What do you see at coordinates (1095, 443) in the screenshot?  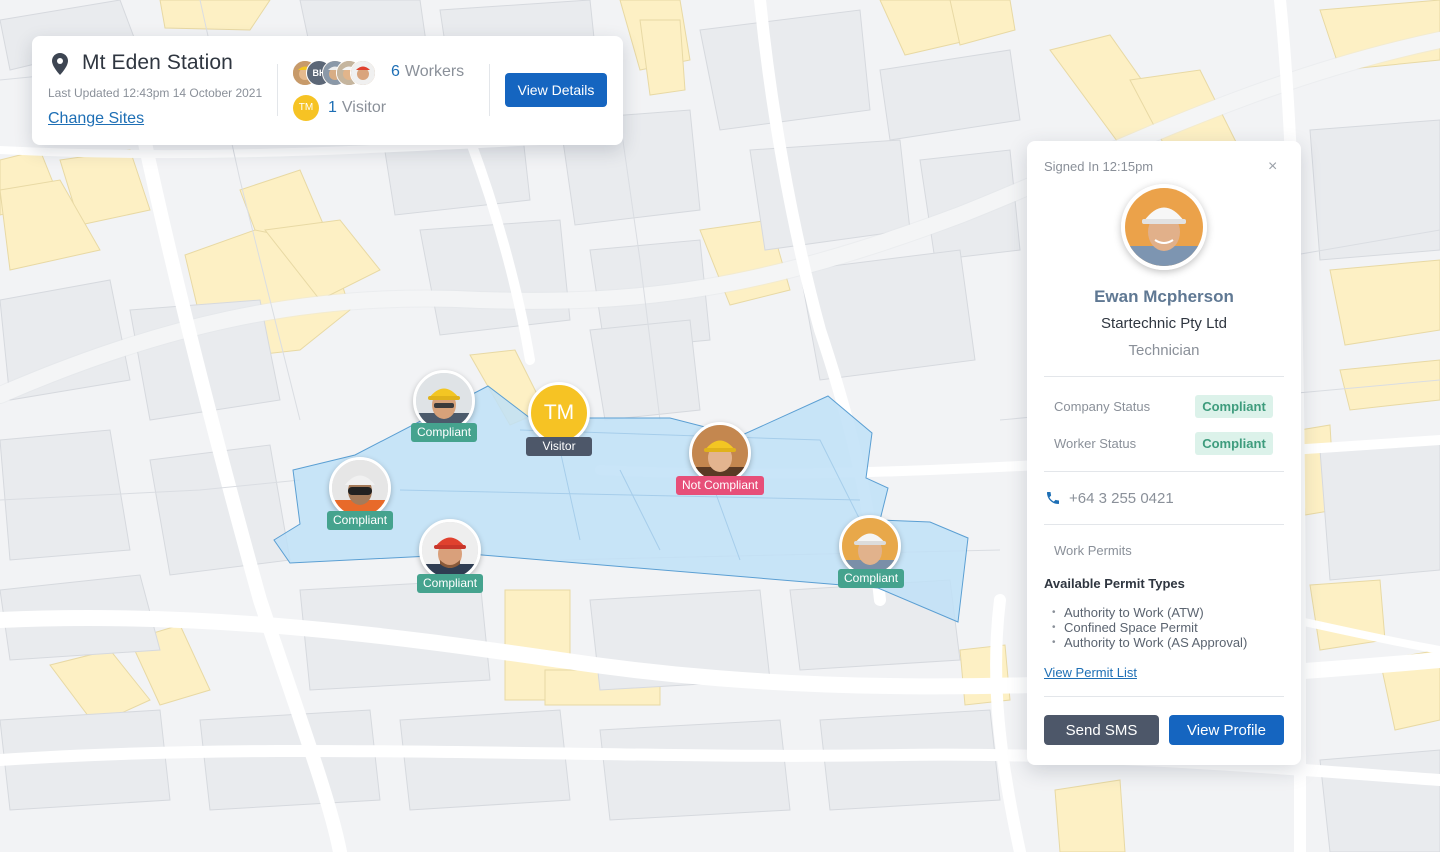 I see `worker-status-label: Worker Status` at bounding box center [1095, 443].